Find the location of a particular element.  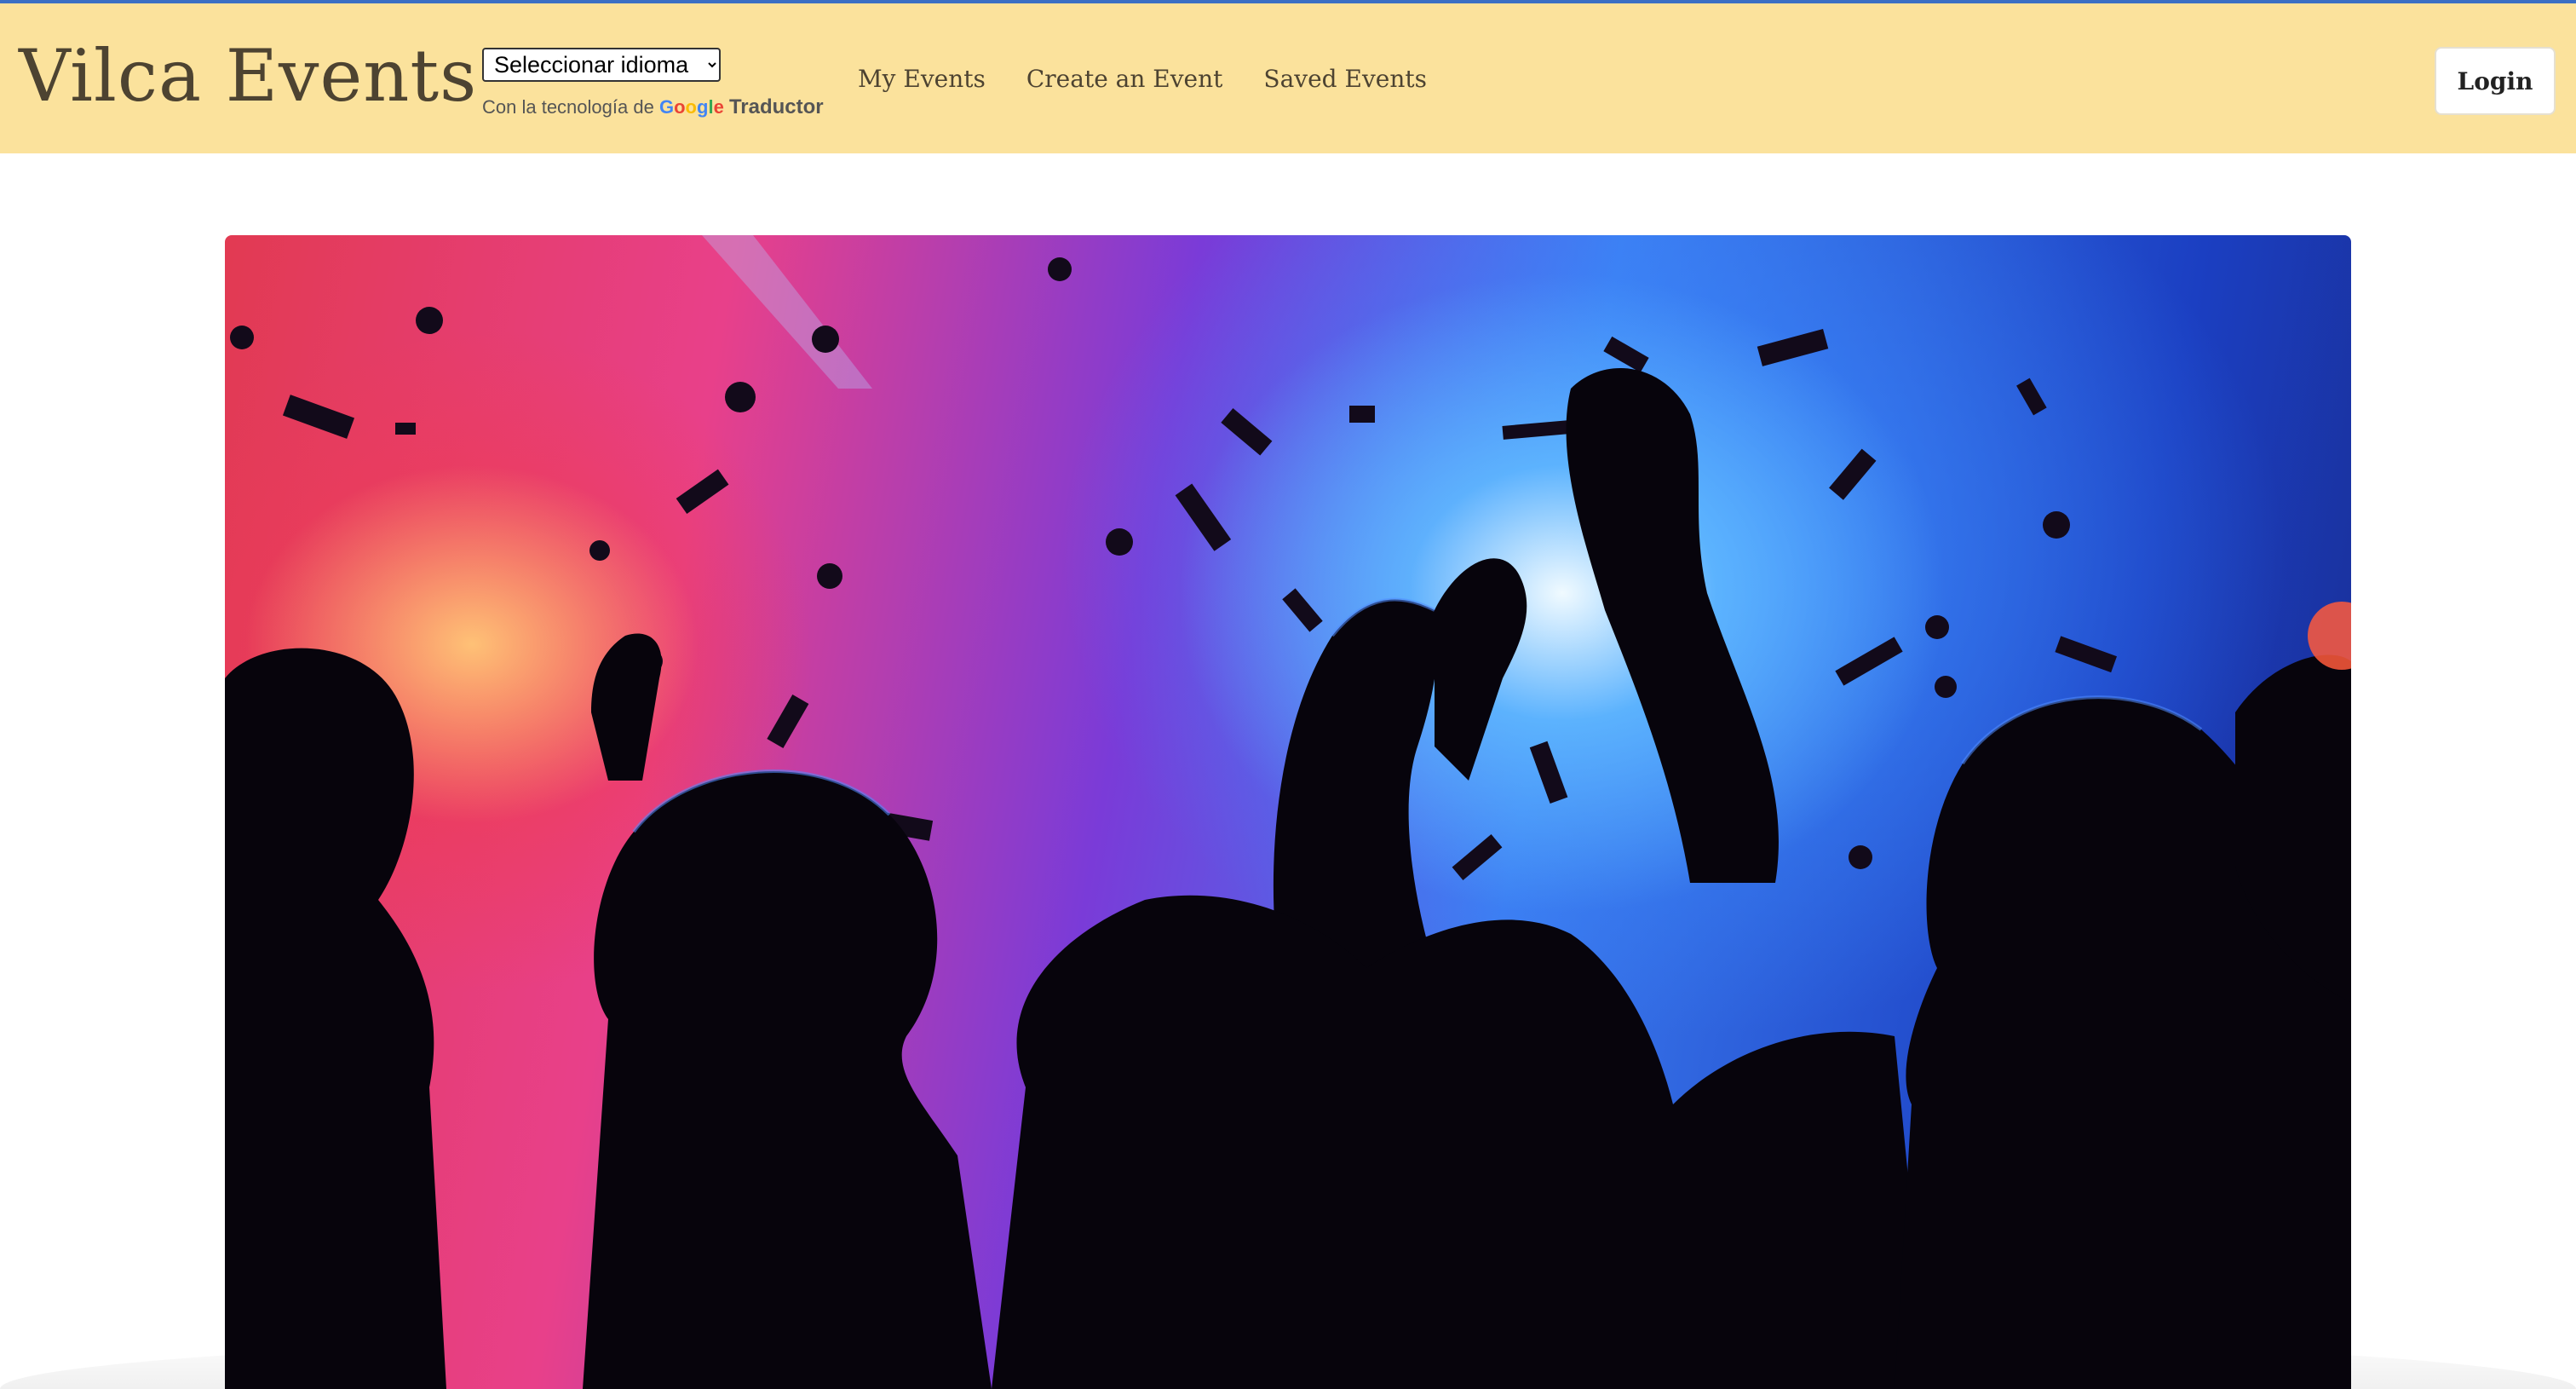

login-button: Login is located at coordinates (2496, 81).